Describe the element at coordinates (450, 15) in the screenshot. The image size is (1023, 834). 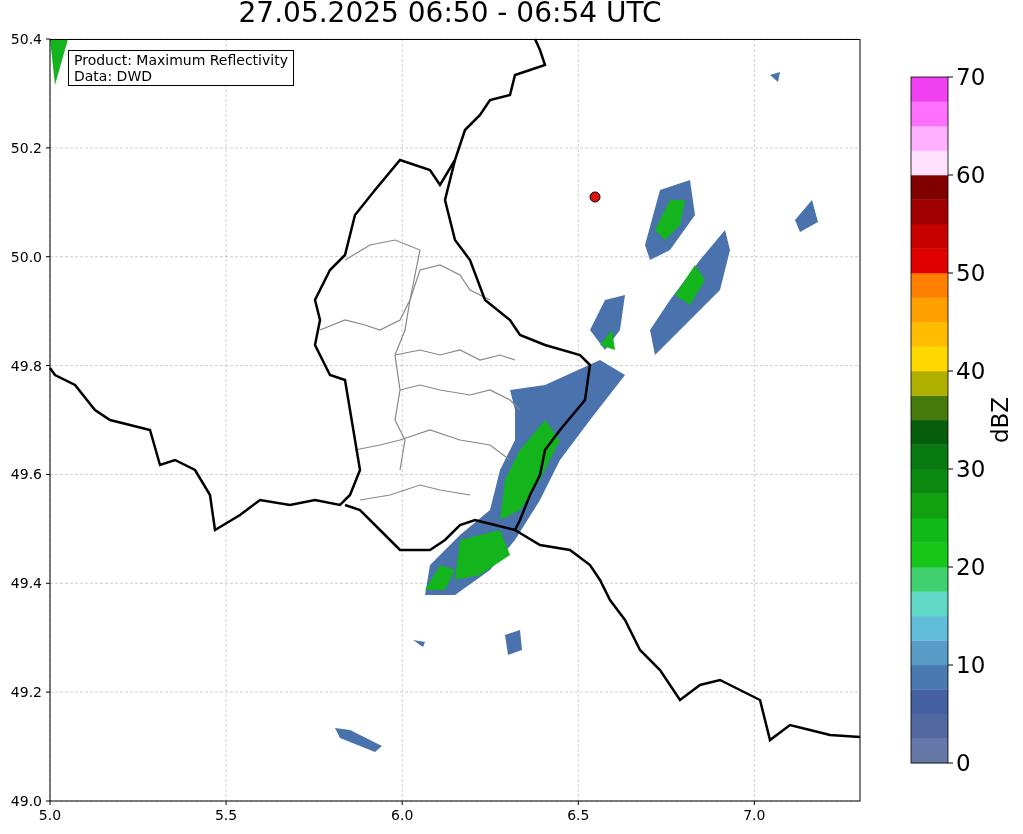
I see `chart-title: 27.05.2025 06:50 - 06:54 UTC` at that location.